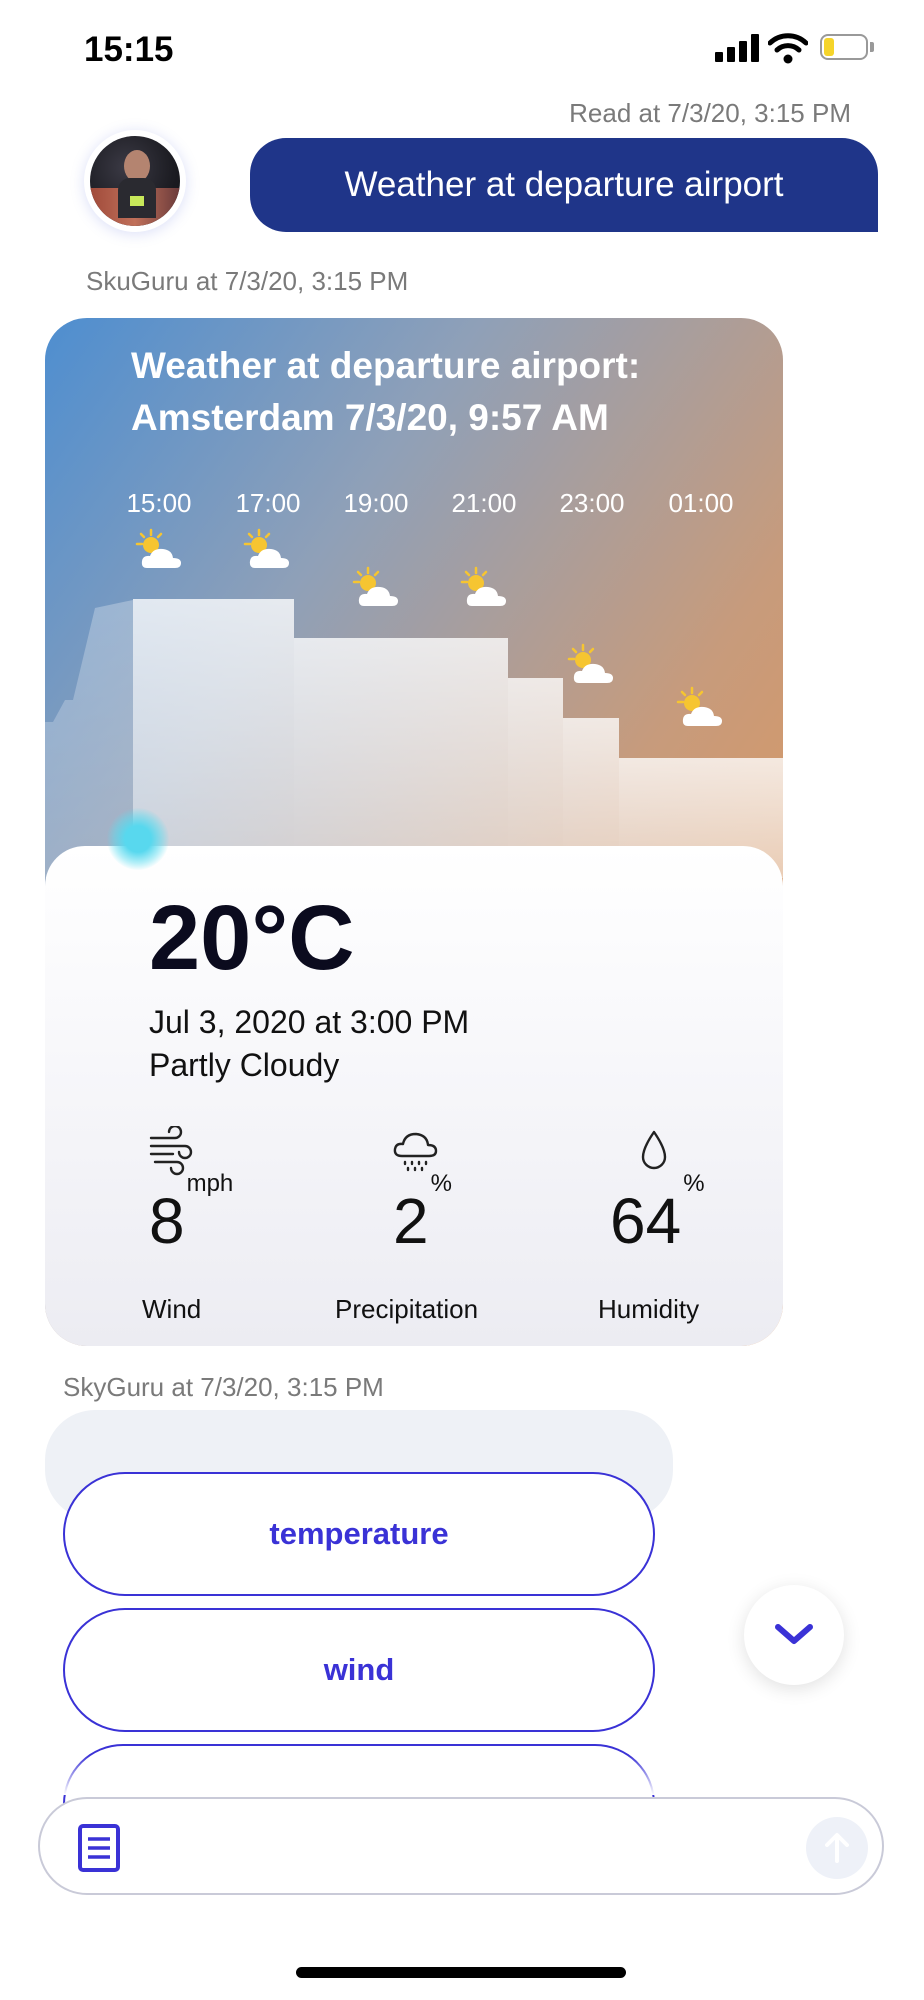  Describe the element at coordinates (649, 1309) in the screenshot. I see `humidity-label: Humidity` at that location.